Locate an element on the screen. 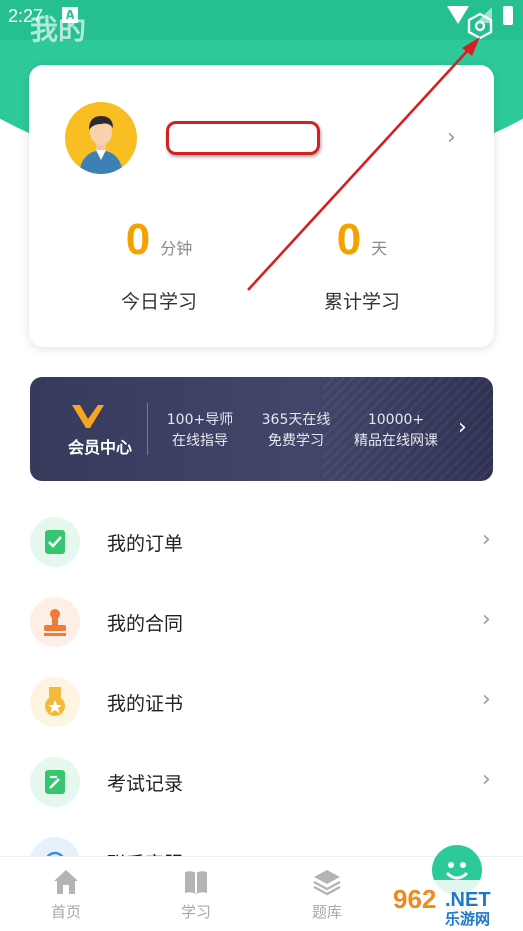  nav-question-bank: 题库 is located at coordinates (327, 894).